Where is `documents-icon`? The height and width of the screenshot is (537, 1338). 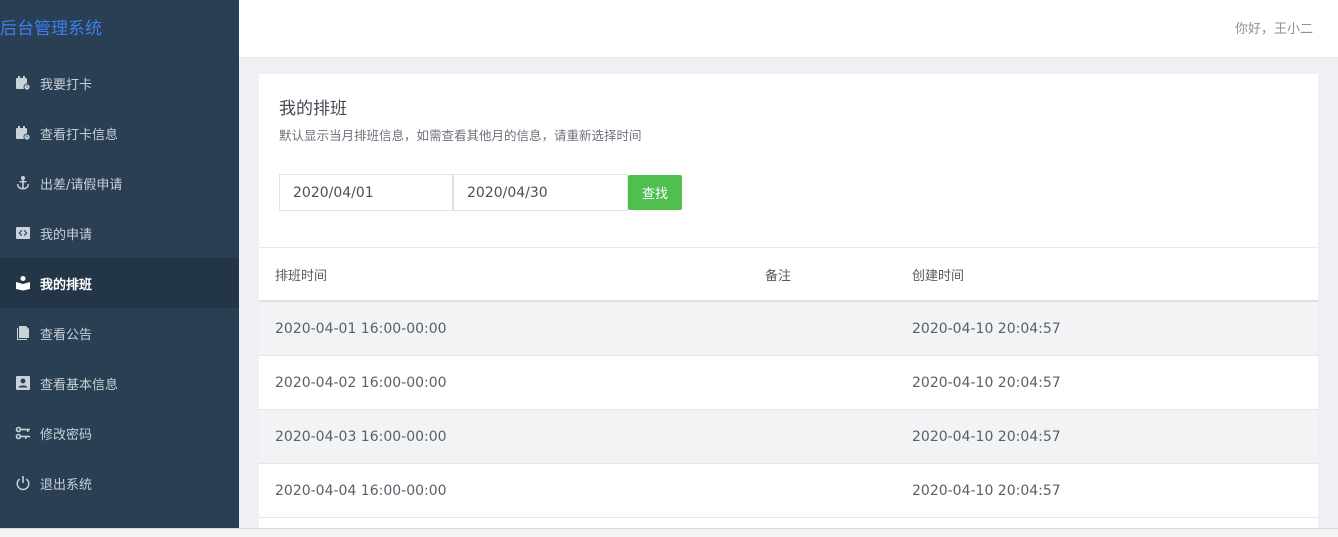
documents-icon is located at coordinates (23, 333).